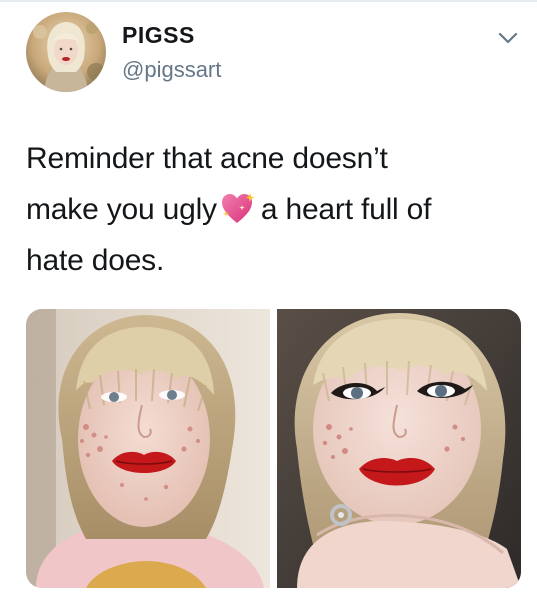  I want to click on tweet-text-line-3: hate does., so click(95, 260).